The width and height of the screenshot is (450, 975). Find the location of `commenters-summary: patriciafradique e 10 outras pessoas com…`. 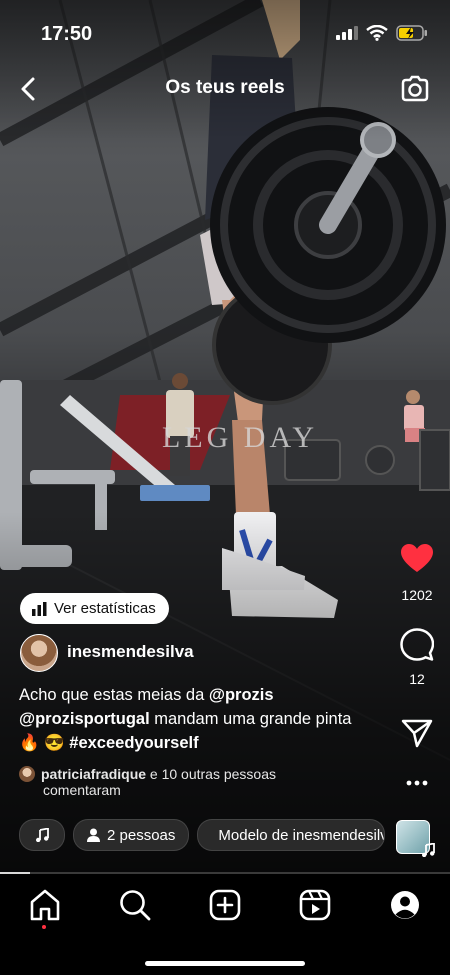

commenters-summary: patriciafradique e 10 outras pessoas com… is located at coordinates (147, 782).